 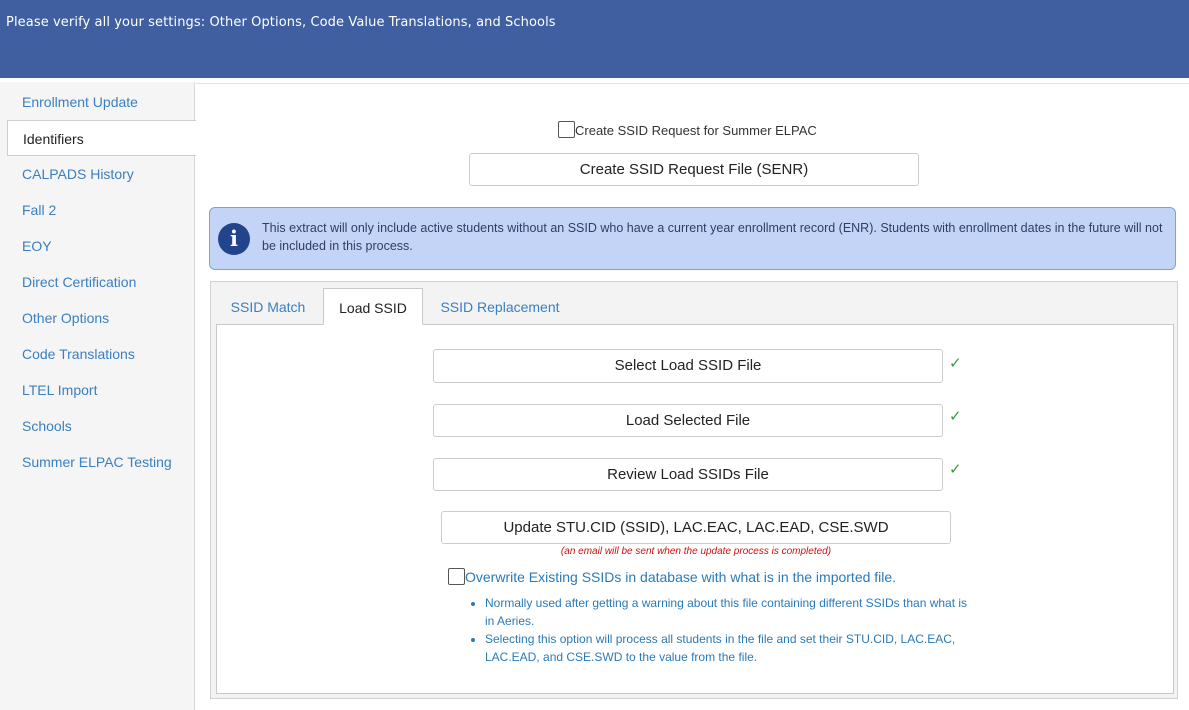 What do you see at coordinates (234, 239) in the screenshot?
I see `info-circle-icon: i` at bounding box center [234, 239].